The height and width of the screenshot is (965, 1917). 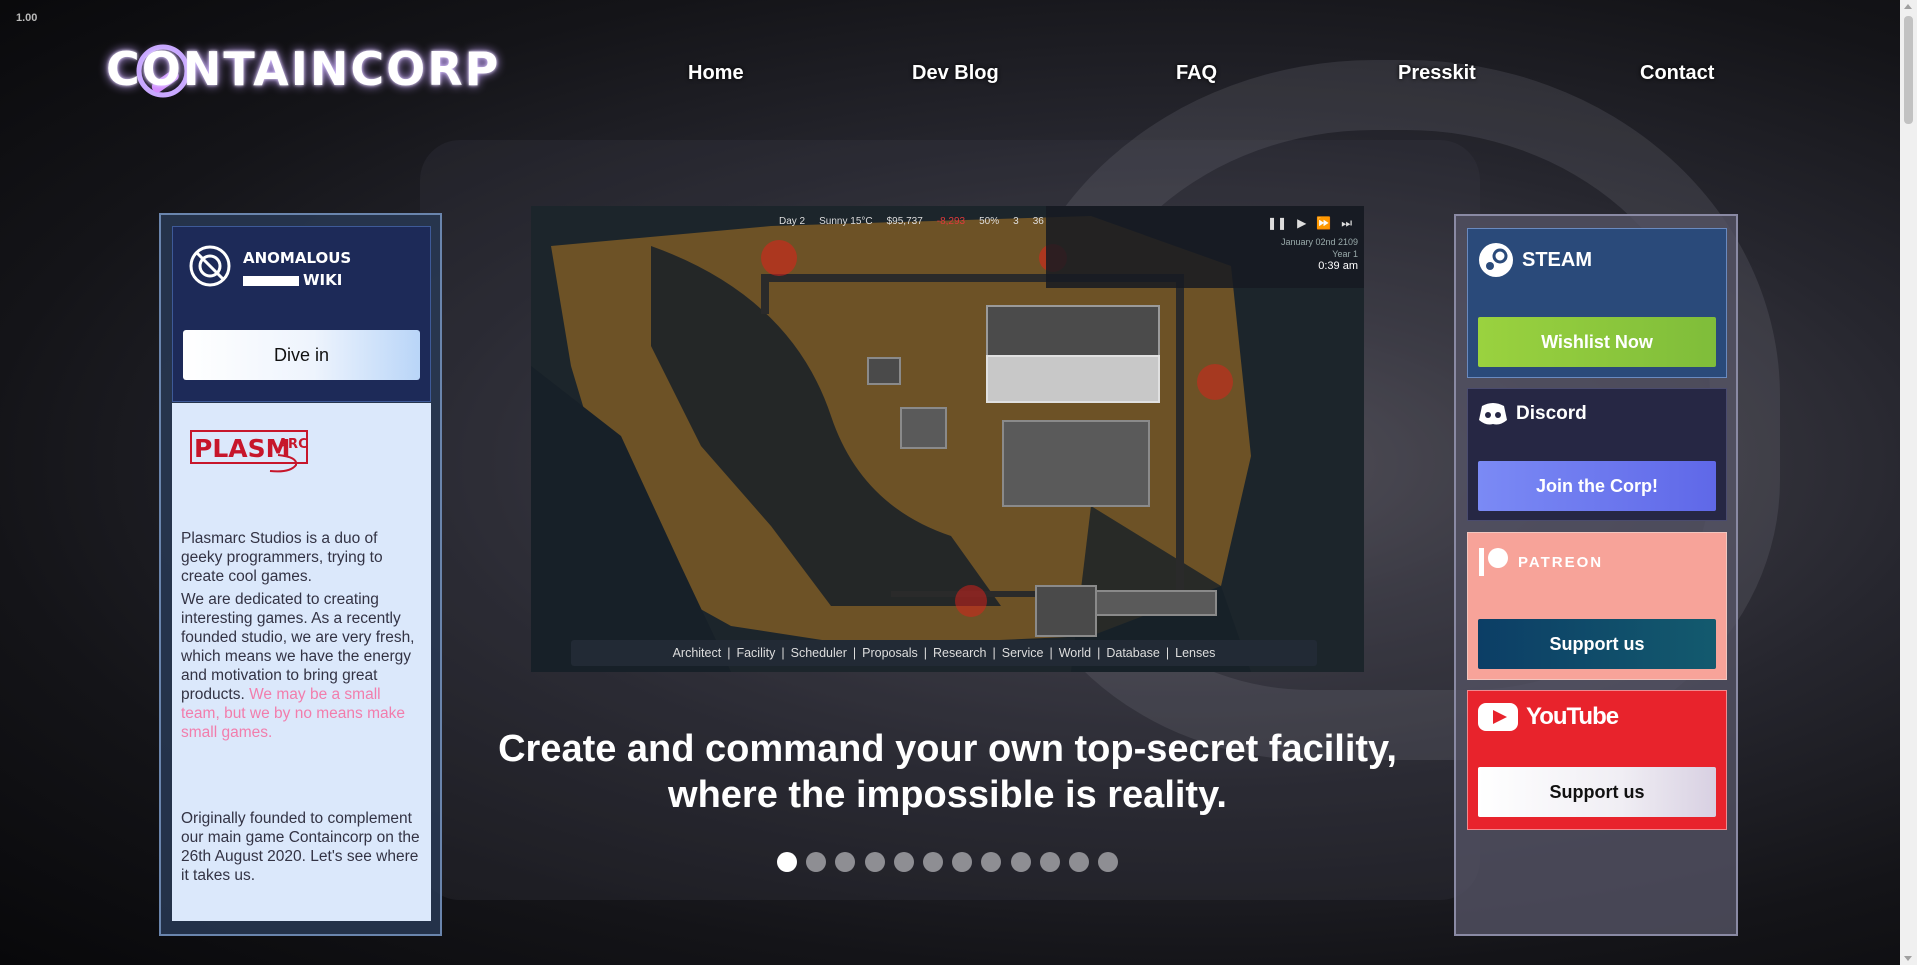 What do you see at coordinates (960, 653) in the screenshot?
I see `toolbar-research: Research` at bounding box center [960, 653].